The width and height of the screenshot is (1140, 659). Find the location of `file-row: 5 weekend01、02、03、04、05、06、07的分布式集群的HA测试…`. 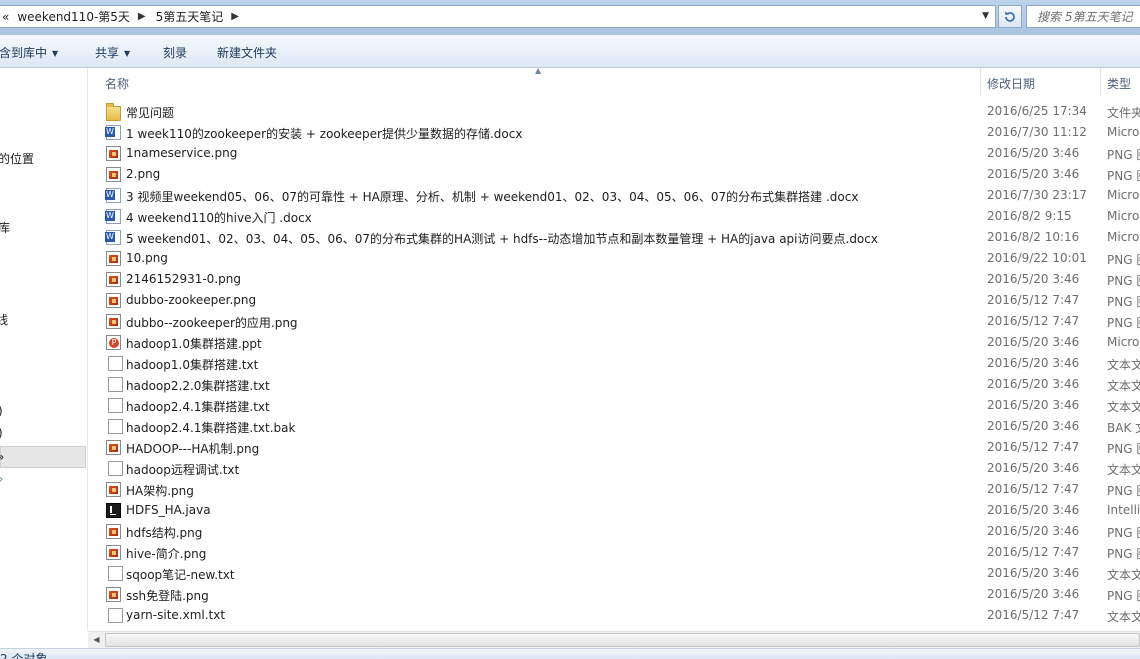

file-row: 5 weekend01、02、03、04、05、06、07的分布式集群的HA测试… is located at coordinates (614, 237).